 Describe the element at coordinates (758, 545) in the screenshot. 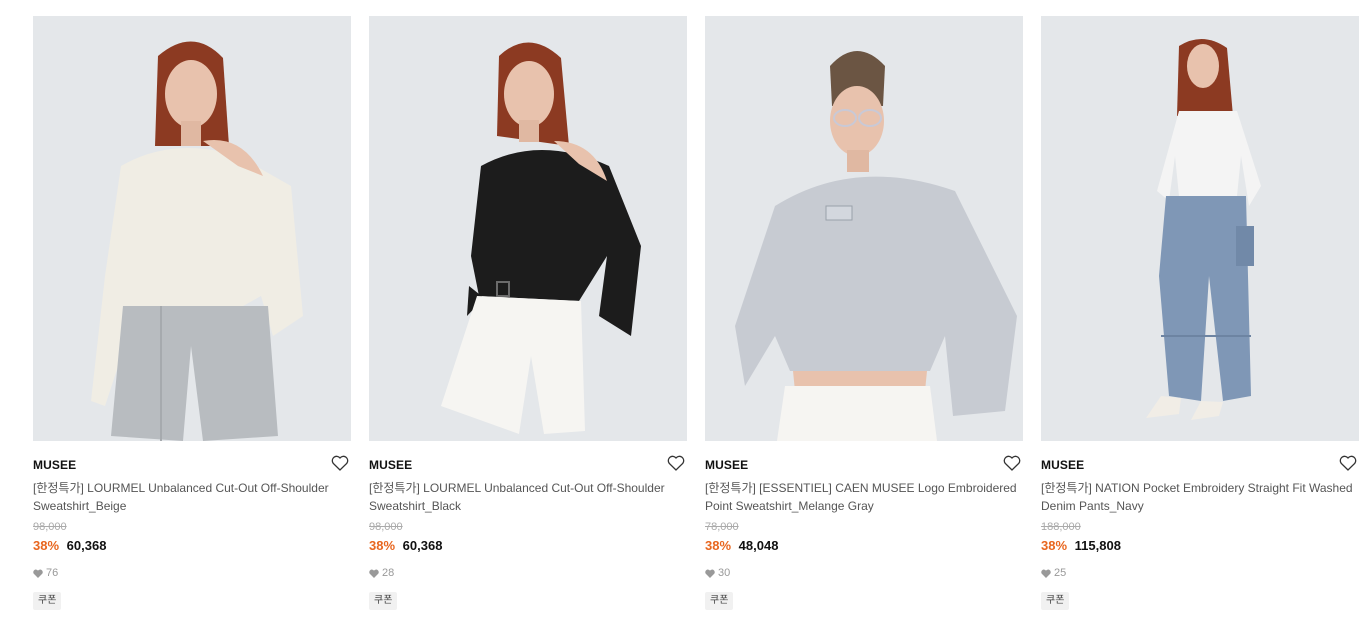

I see `sale-price: 48,048` at that location.